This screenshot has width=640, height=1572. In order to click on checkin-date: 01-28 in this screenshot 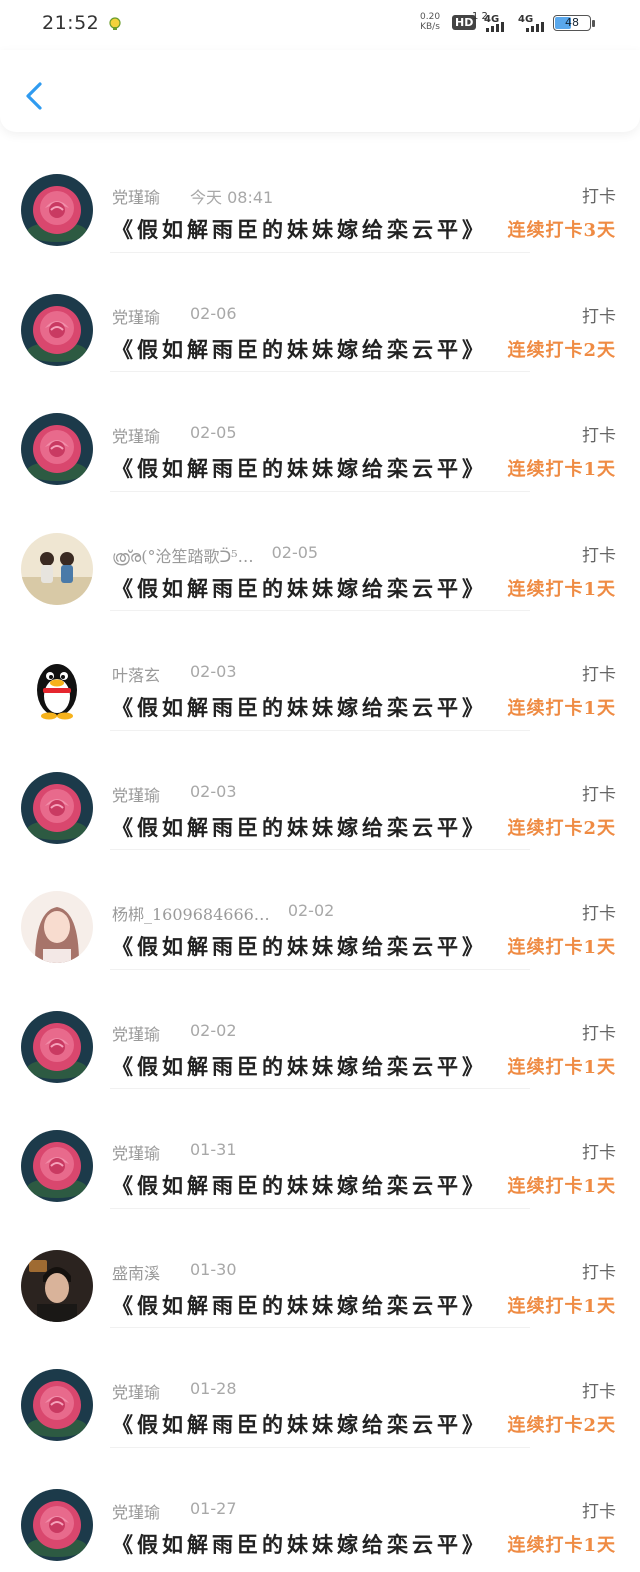, I will do `click(213, 1388)`.